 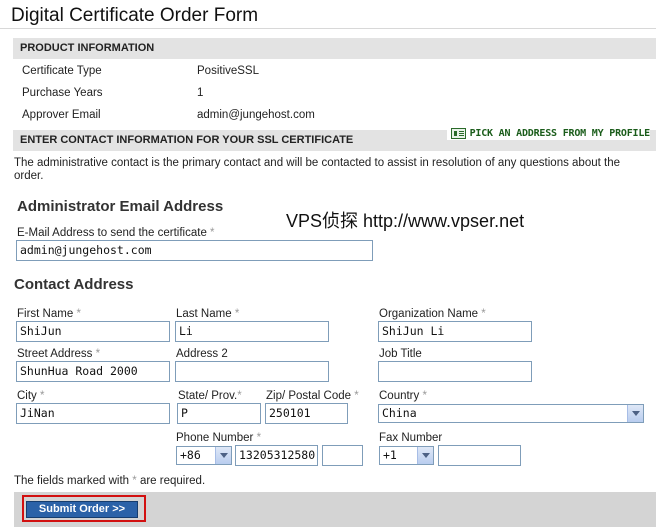 What do you see at coordinates (219, 413) in the screenshot?
I see `state-input: P` at bounding box center [219, 413].